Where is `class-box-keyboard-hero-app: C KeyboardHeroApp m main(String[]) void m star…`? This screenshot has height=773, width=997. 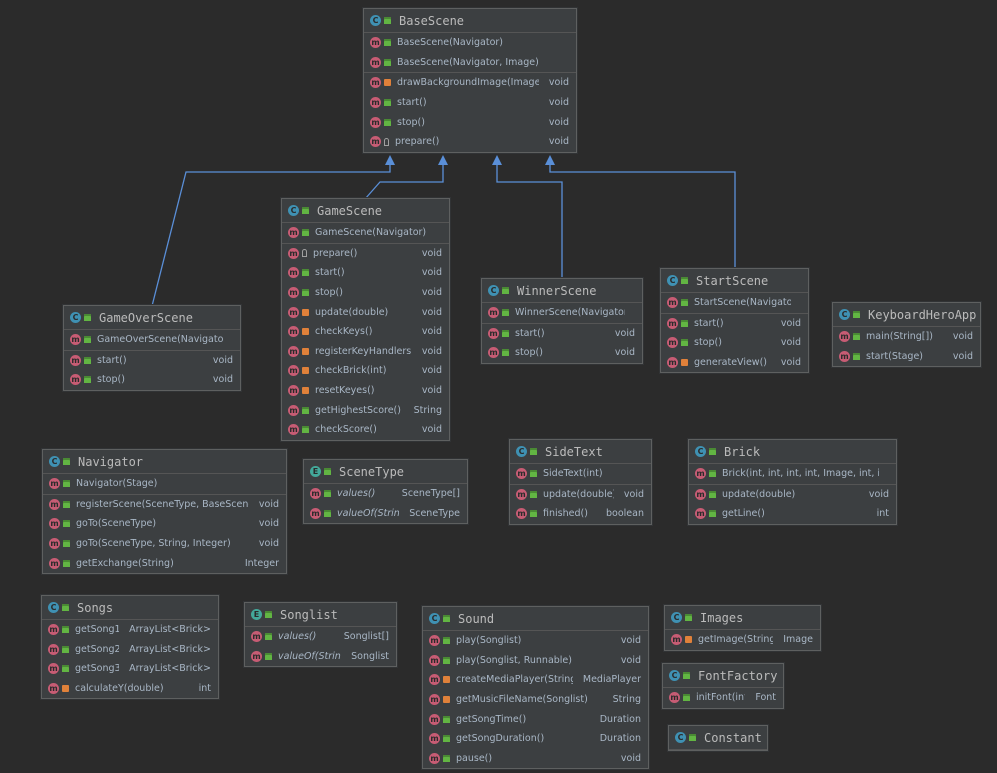
class-box-keyboard-hero-app: C KeyboardHeroApp m main(String[]) void m star… is located at coordinates (906, 335).